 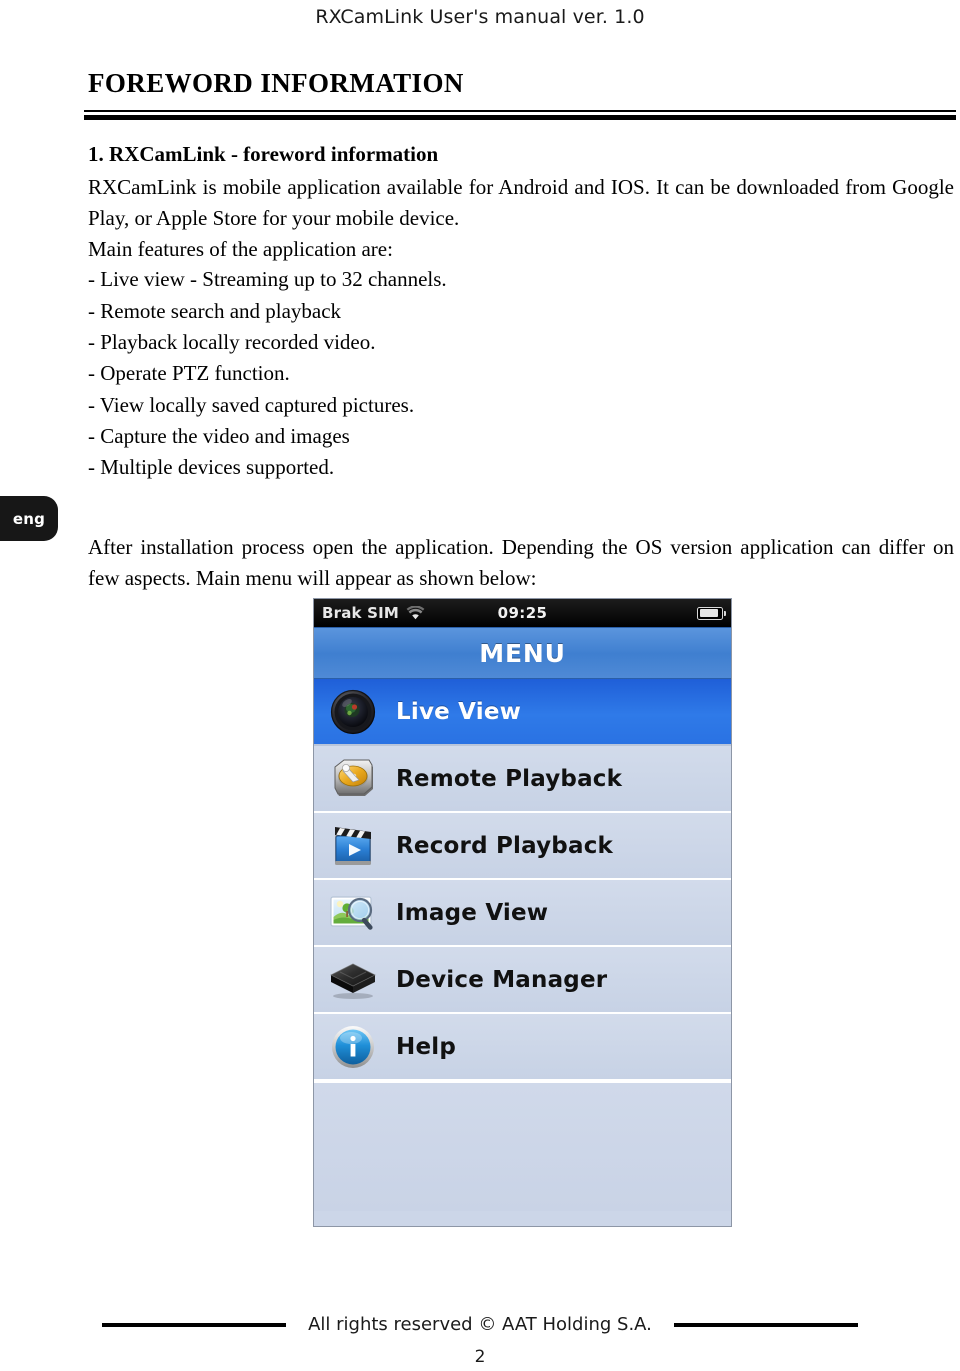 What do you see at coordinates (29, 518) in the screenshot?
I see `language-tab: eng` at bounding box center [29, 518].